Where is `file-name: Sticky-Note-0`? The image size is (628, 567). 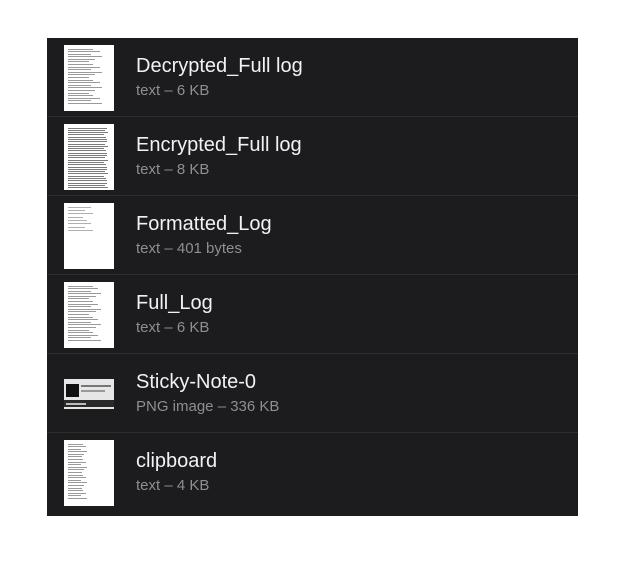 file-name: Sticky-Note-0 is located at coordinates (196, 382).